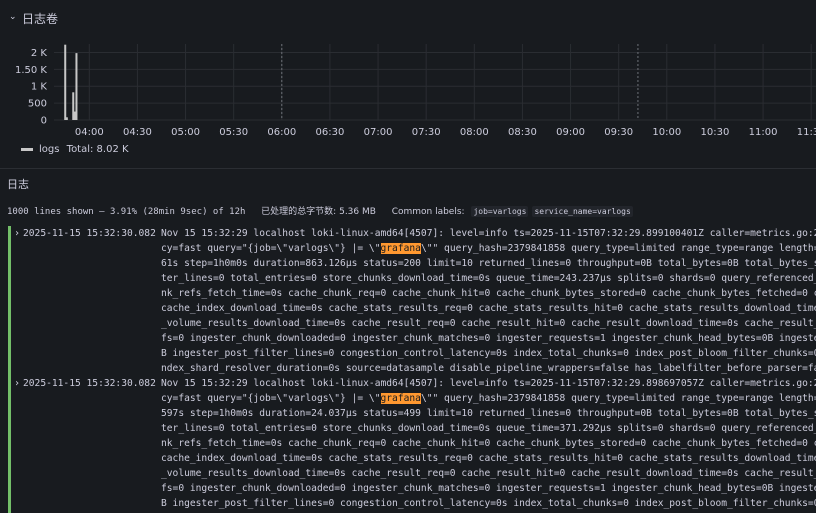  I want to click on x-tick-label: 04:00, so click(89, 132).